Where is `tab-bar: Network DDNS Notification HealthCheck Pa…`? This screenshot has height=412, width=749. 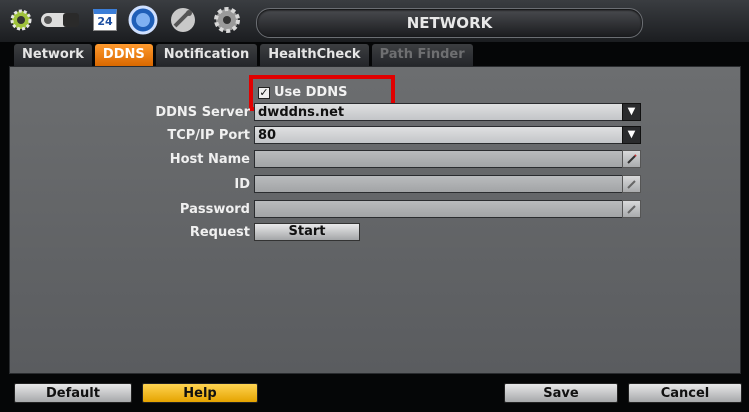
tab-bar: Network DDNS Notification HealthCheck Pa… is located at coordinates (245, 55).